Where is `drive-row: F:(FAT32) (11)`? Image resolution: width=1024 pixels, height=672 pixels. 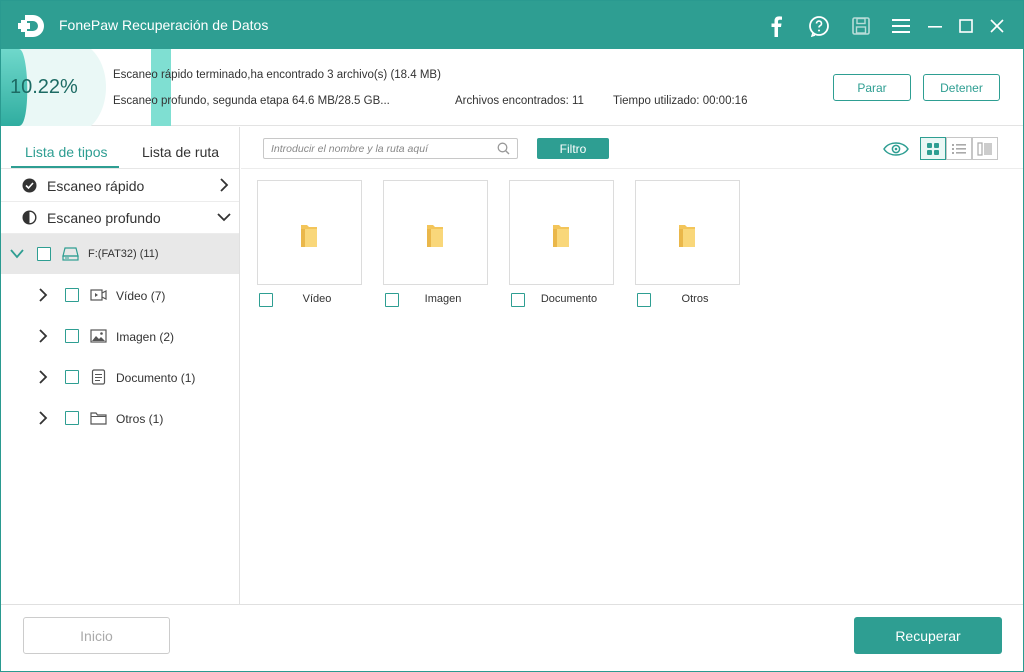 drive-row: F:(FAT32) (11) is located at coordinates (120, 254).